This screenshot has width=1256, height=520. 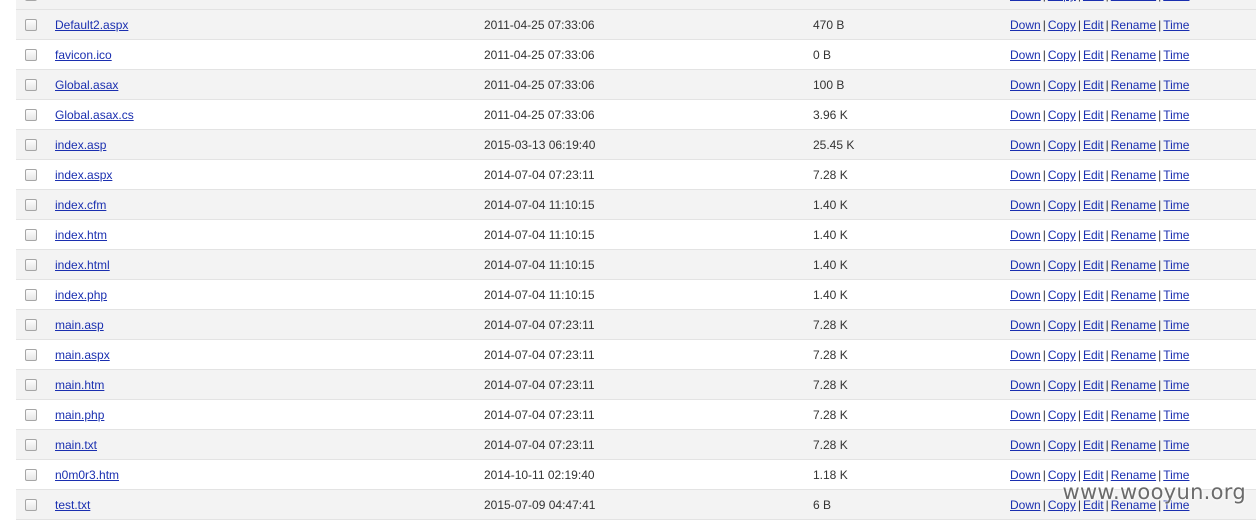 What do you see at coordinates (79, 385) in the screenshot?
I see `file-name-link: main.htm` at bounding box center [79, 385].